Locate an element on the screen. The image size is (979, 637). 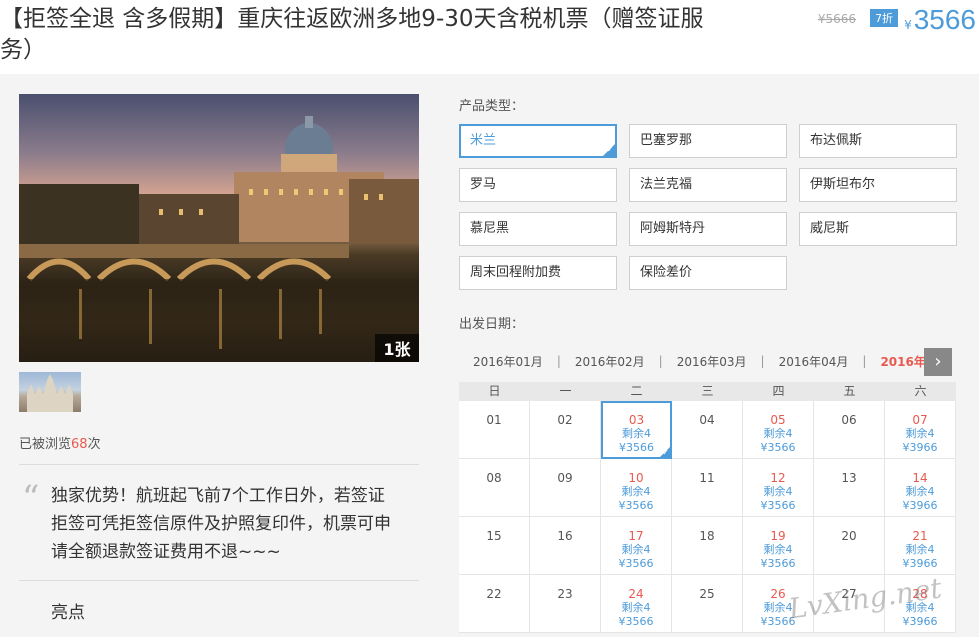
day-number: 12 is located at coordinates (778, 478).